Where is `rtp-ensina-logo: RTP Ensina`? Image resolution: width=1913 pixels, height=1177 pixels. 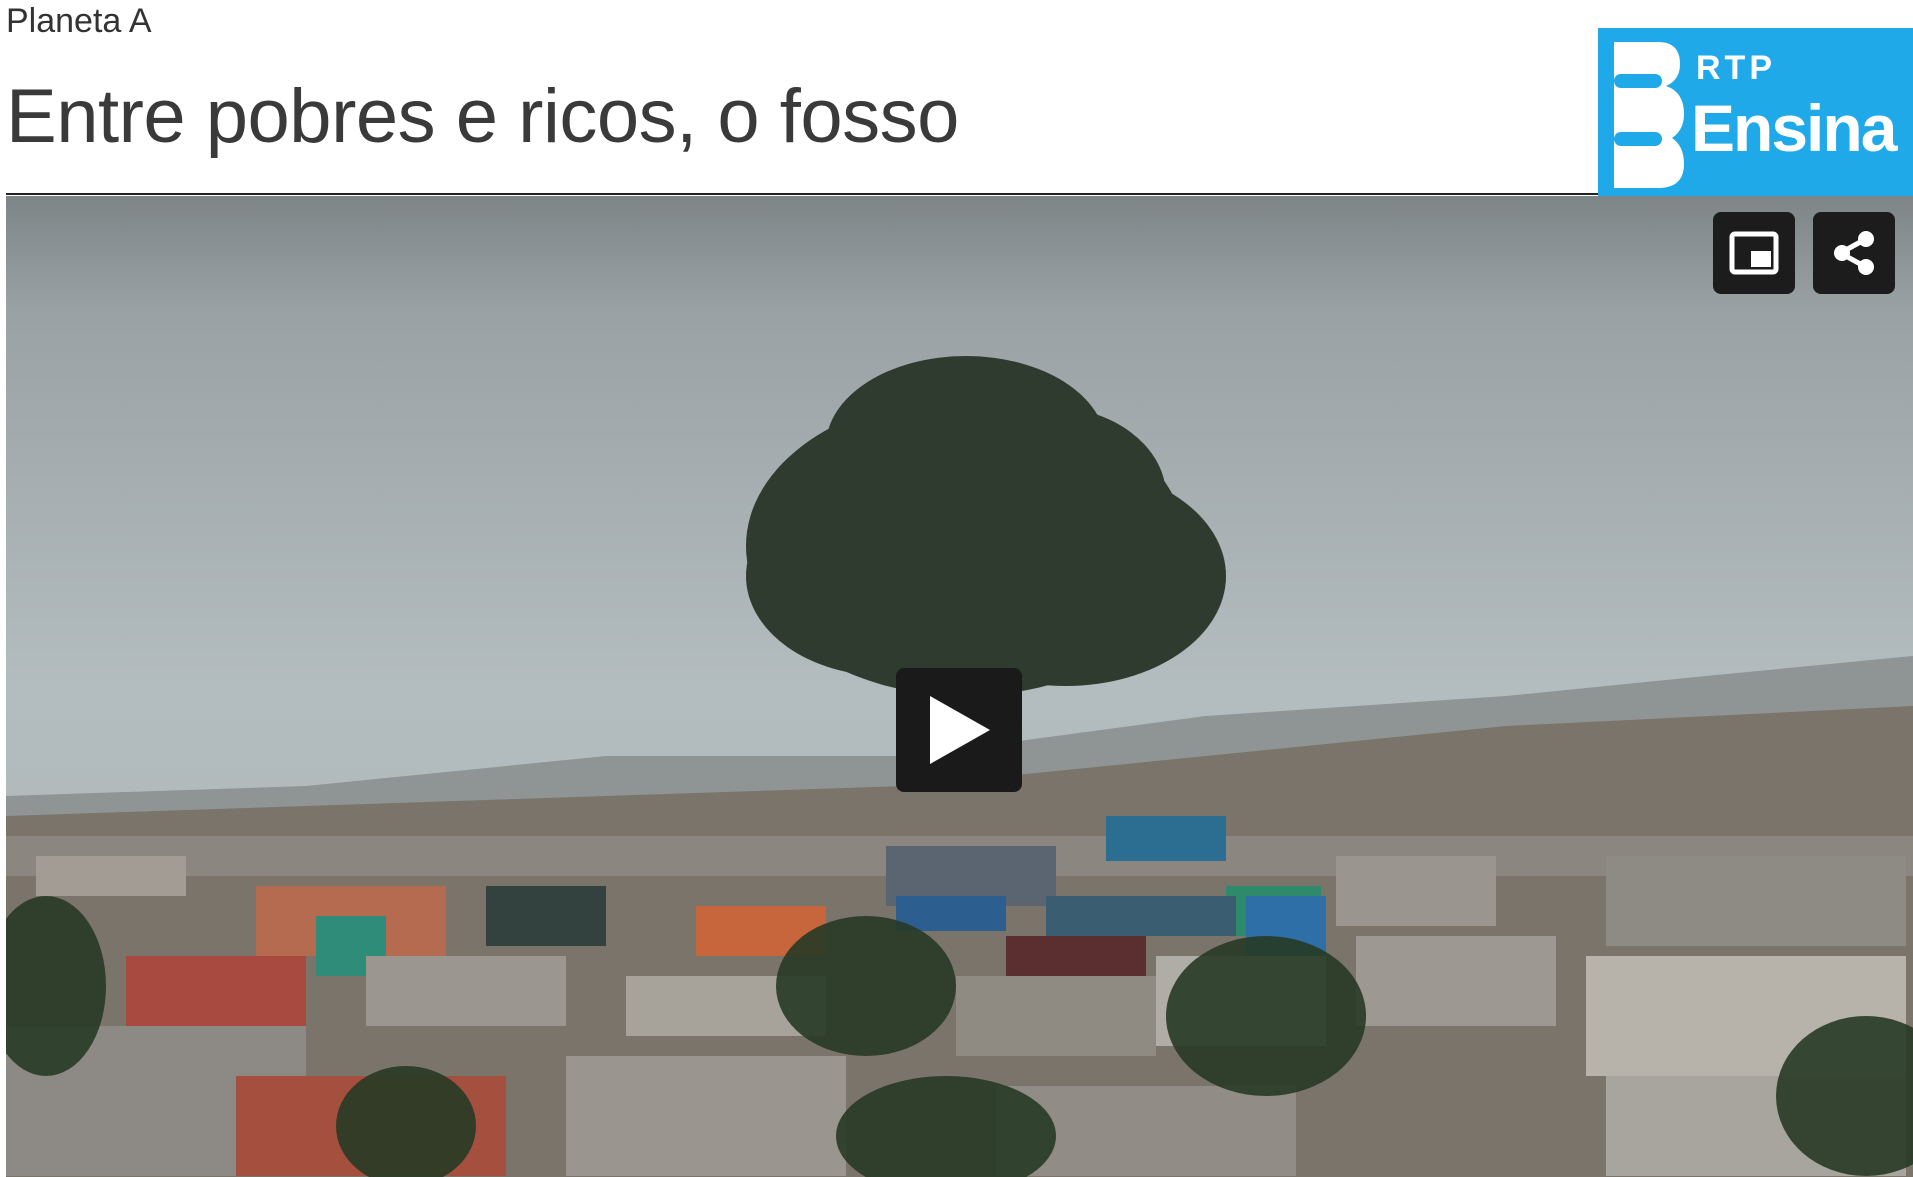
rtp-ensina-logo: RTP Ensina is located at coordinates (1755, 112).